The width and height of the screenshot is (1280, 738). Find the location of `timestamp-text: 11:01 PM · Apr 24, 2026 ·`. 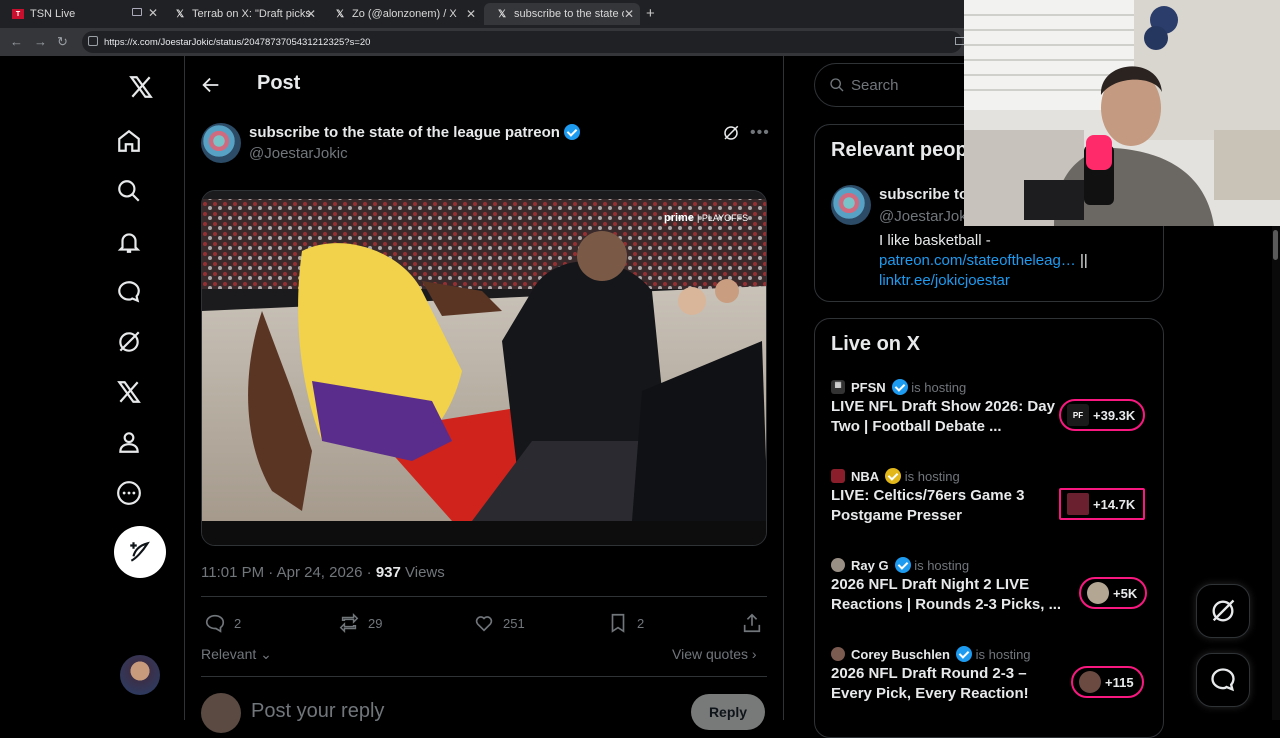

timestamp-text: 11:01 PM · Apr 24, 2026 · is located at coordinates (288, 572).